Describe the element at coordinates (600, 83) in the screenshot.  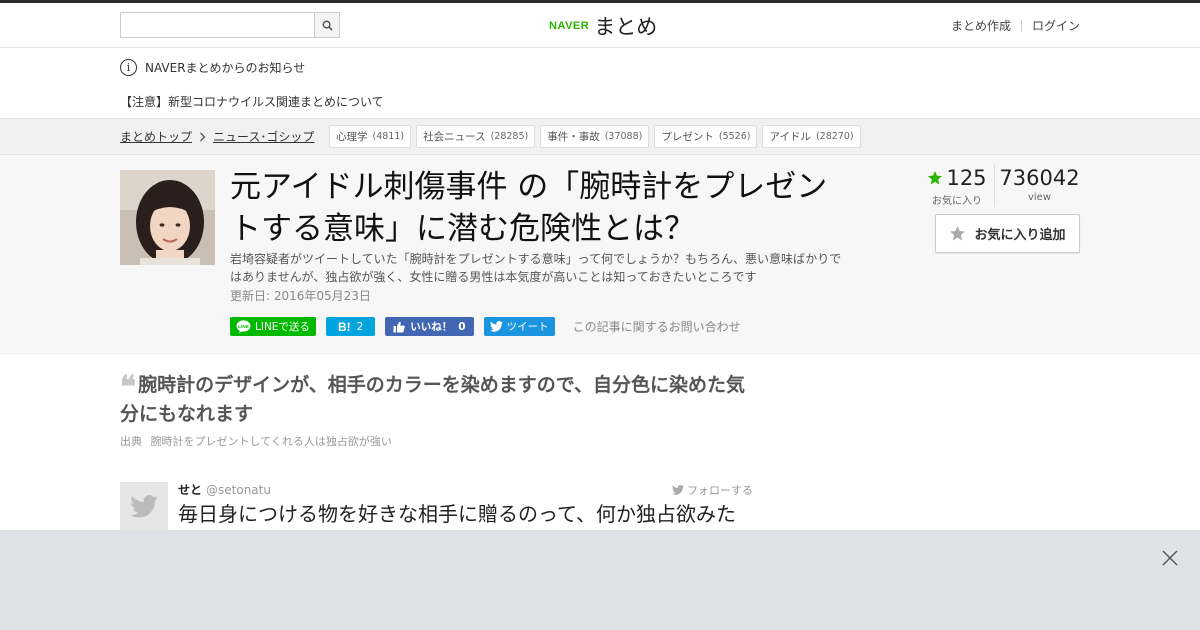
I see `notice-section: i NAVERまとめからのお知らせ 【注意】新型コロナウイルス関連まとめについて` at that location.